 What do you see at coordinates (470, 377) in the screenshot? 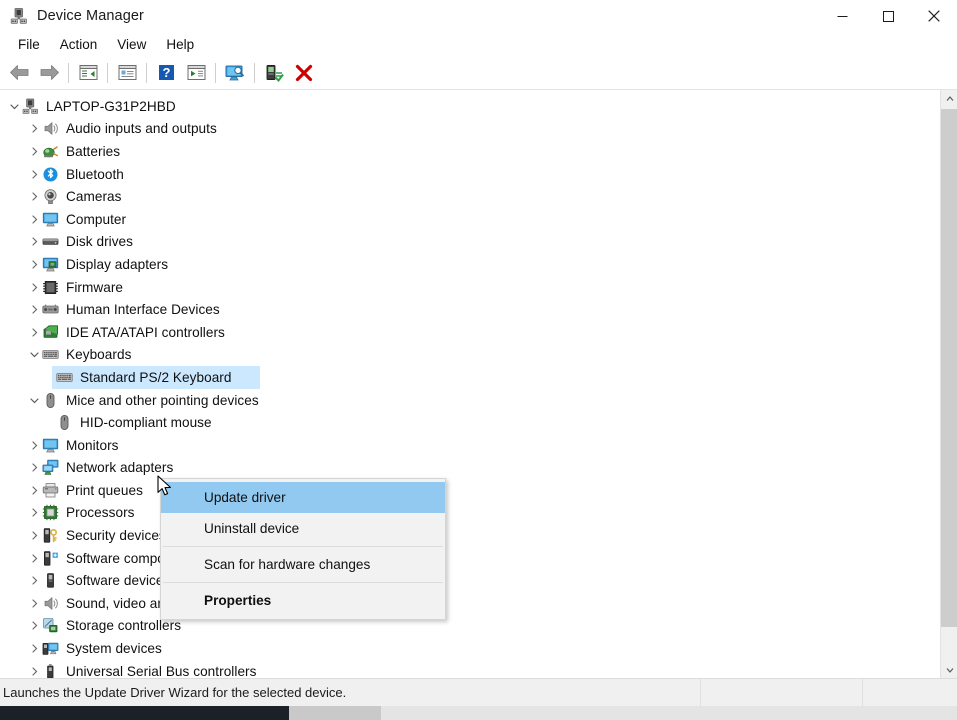
I see `tree-item-standard-ps2-keyboard: Standard PS/2 Keyboard` at bounding box center [470, 377].